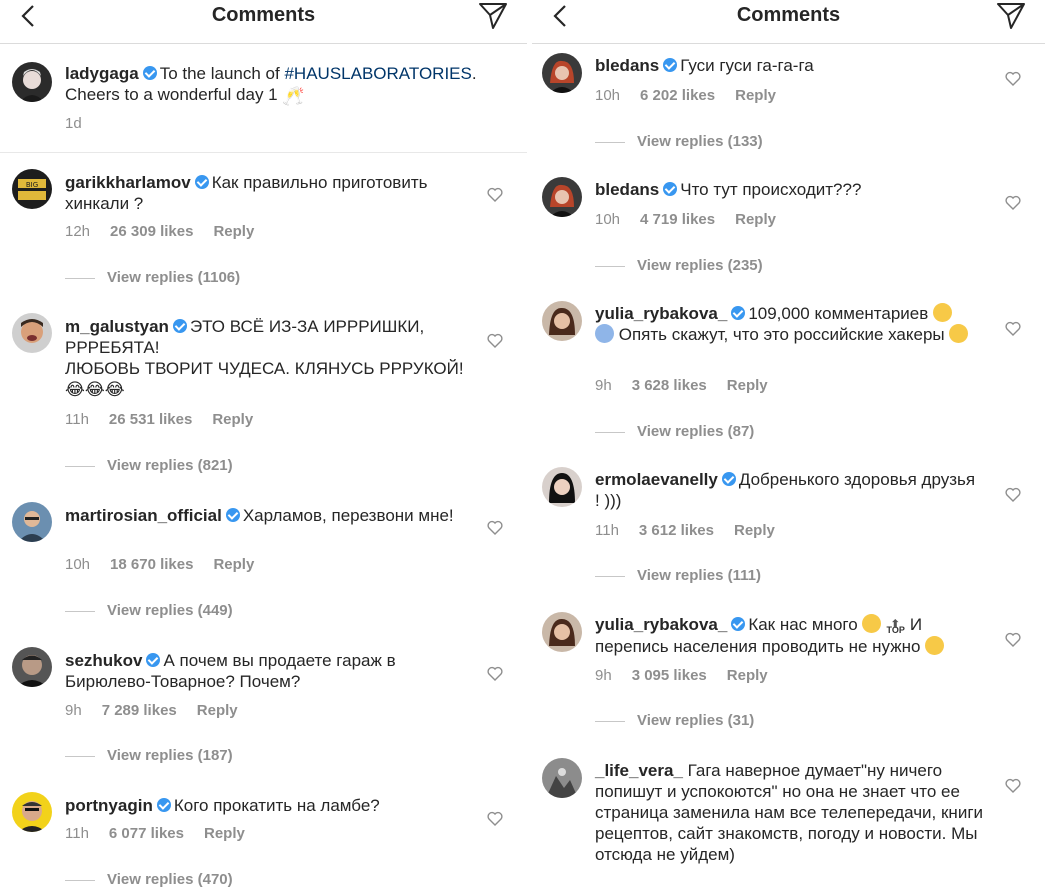 This screenshot has width=1045, height=887. What do you see at coordinates (151, 564) in the screenshot?
I see `likes-count: 18 670 likes` at bounding box center [151, 564].